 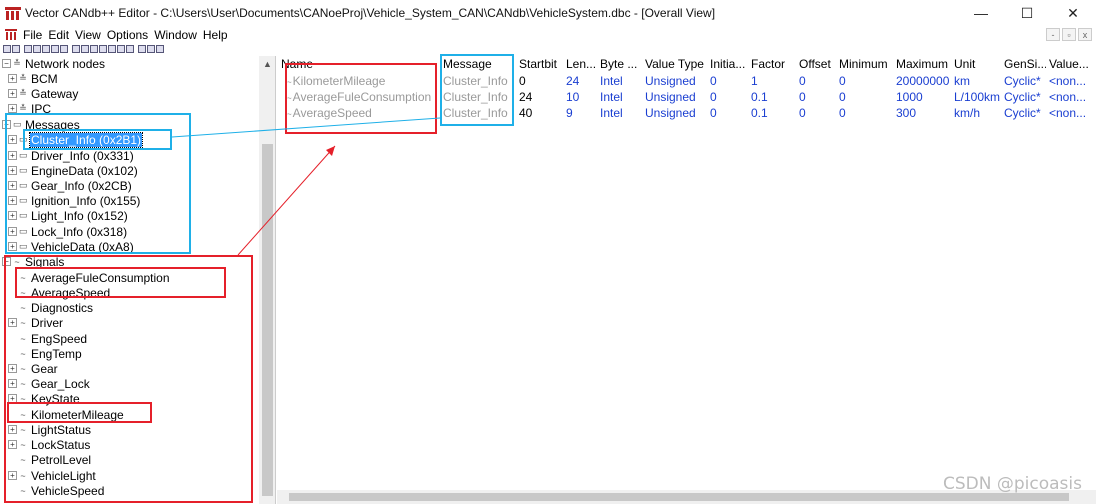 I want to click on annotation-link-line, so click(x=306, y=127).